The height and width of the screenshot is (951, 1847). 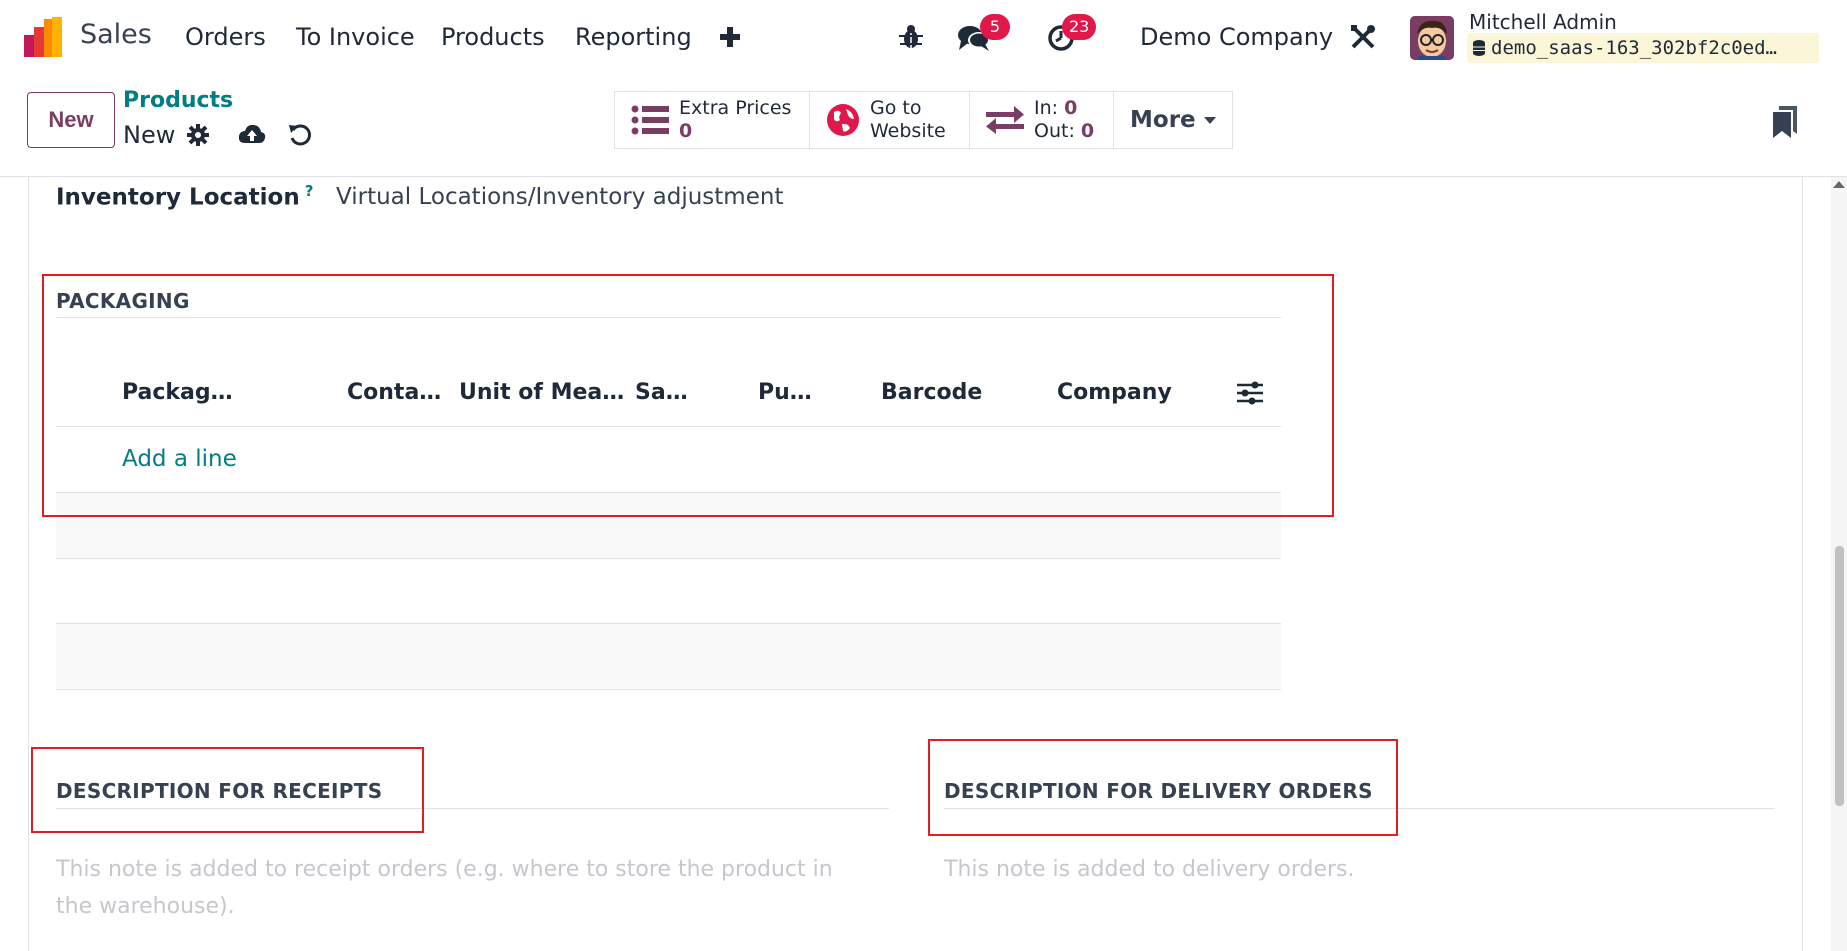 I want to click on delivery-placeholder: This note is added to delivery orders., so click(x=1149, y=869).